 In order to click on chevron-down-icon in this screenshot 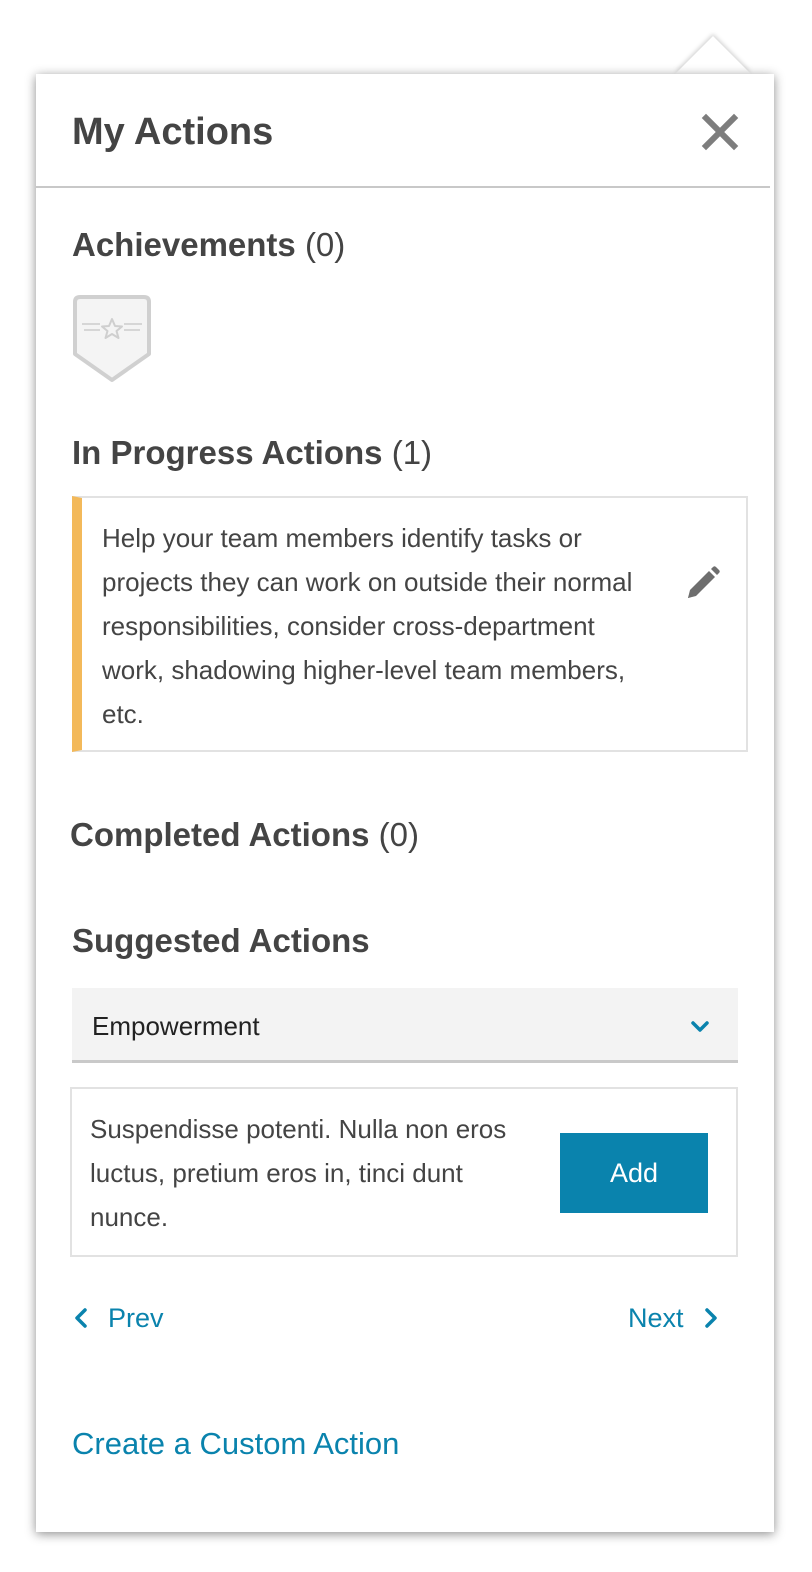, I will do `click(700, 1026)`.